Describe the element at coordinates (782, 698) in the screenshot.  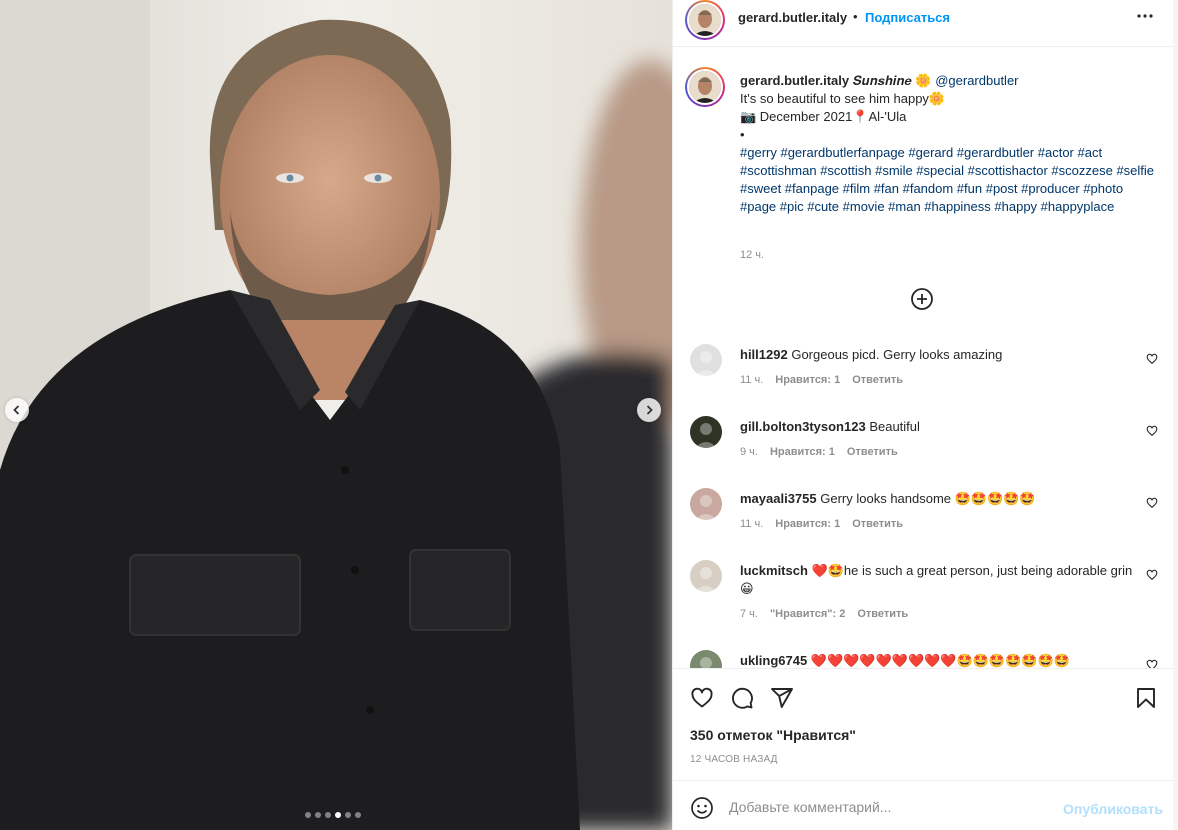
I see `send-icon` at that location.